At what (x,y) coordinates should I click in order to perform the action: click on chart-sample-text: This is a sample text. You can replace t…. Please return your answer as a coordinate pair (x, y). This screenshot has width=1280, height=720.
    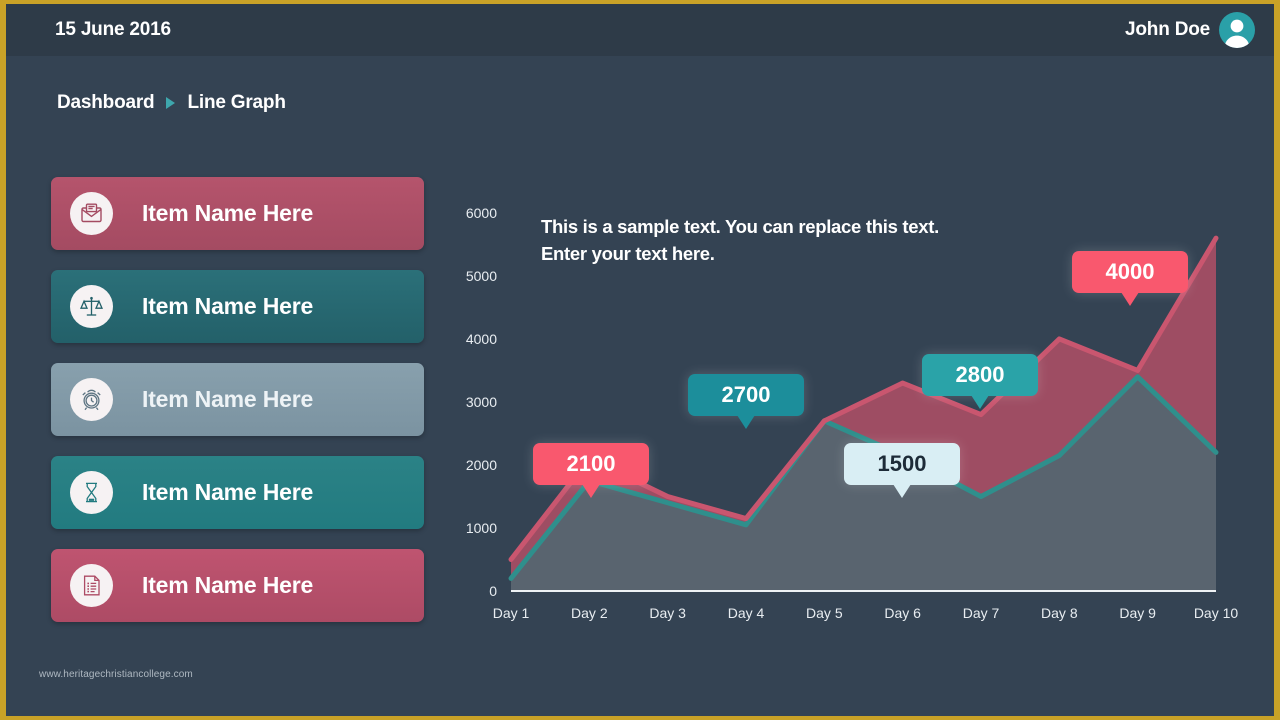
    Looking at the image, I should click on (740, 240).